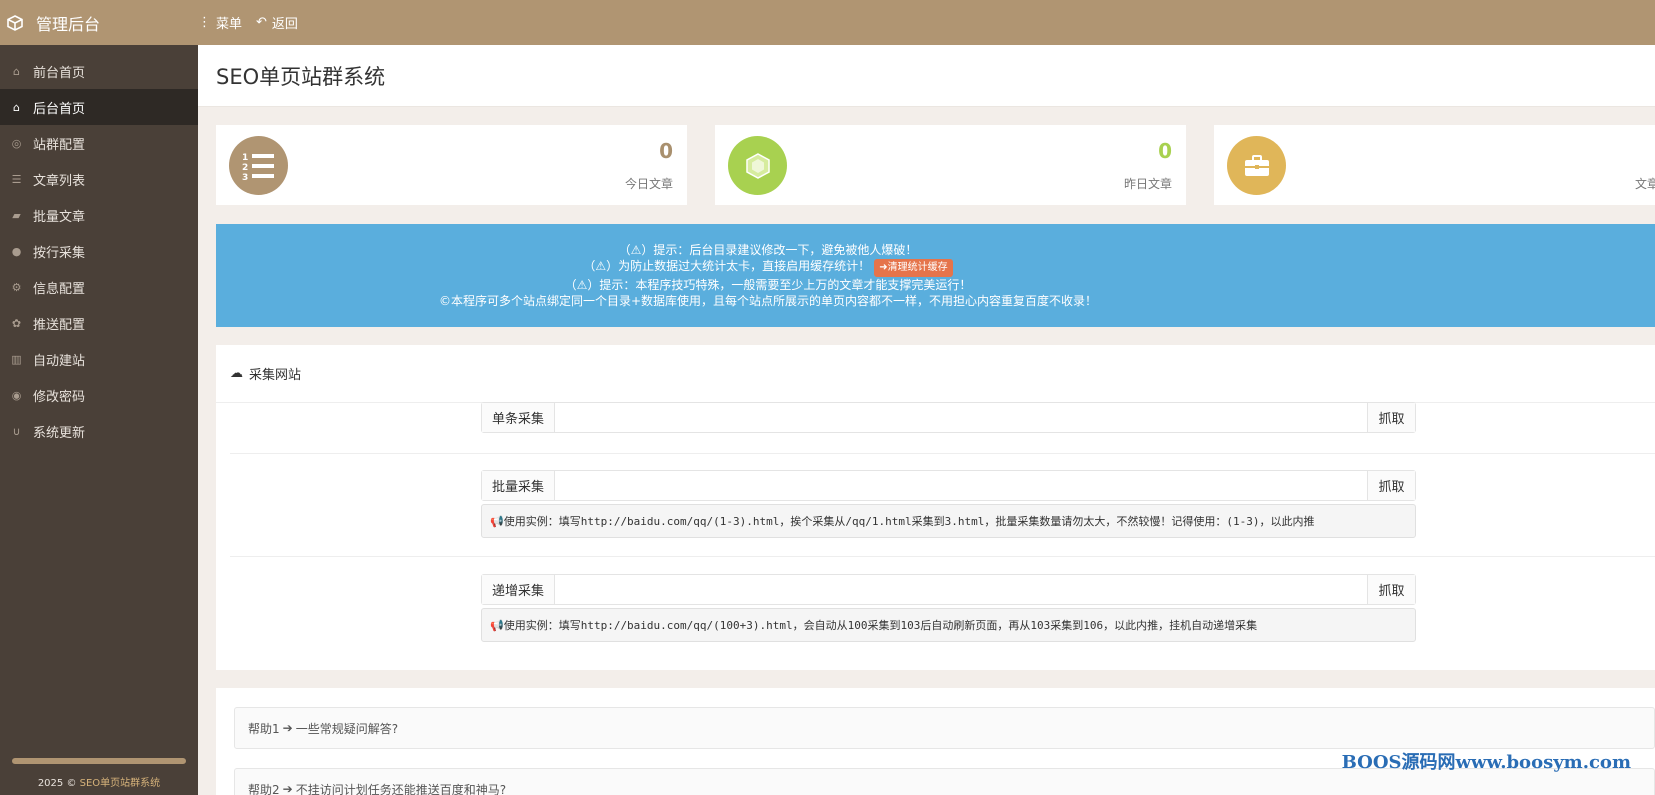  What do you see at coordinates (59, 109) in the screenshot?
I see `sidebar-item-label: 后台首页` at bounding box center [59, 109].